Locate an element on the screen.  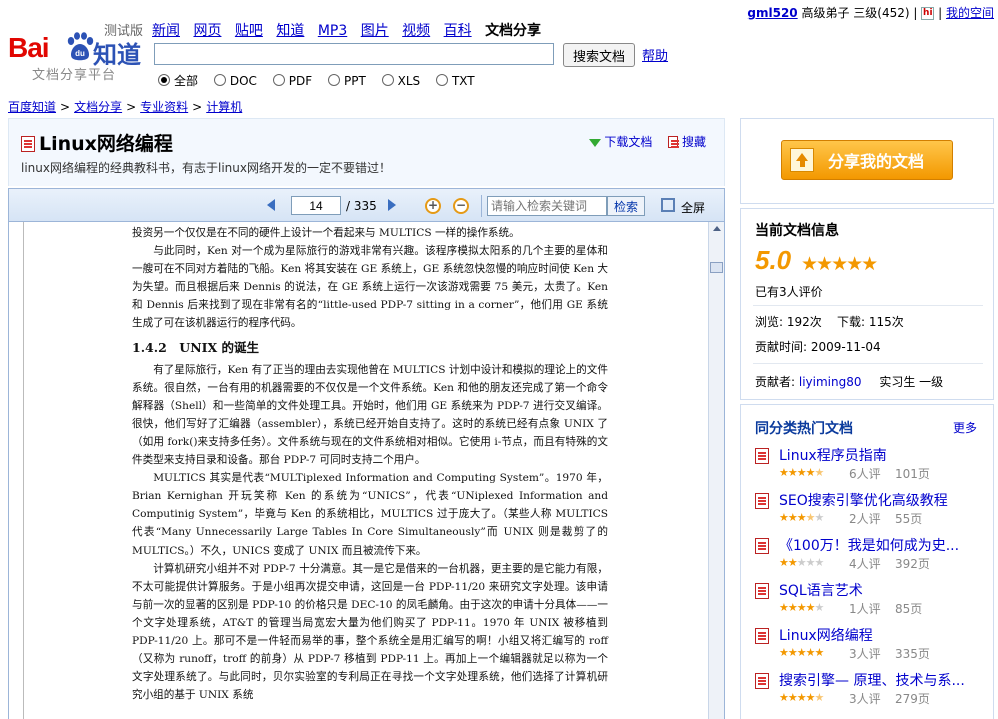
hot-doc-link: SEO搜索引擎优化高级教程 is located at coordinates (863, 500).